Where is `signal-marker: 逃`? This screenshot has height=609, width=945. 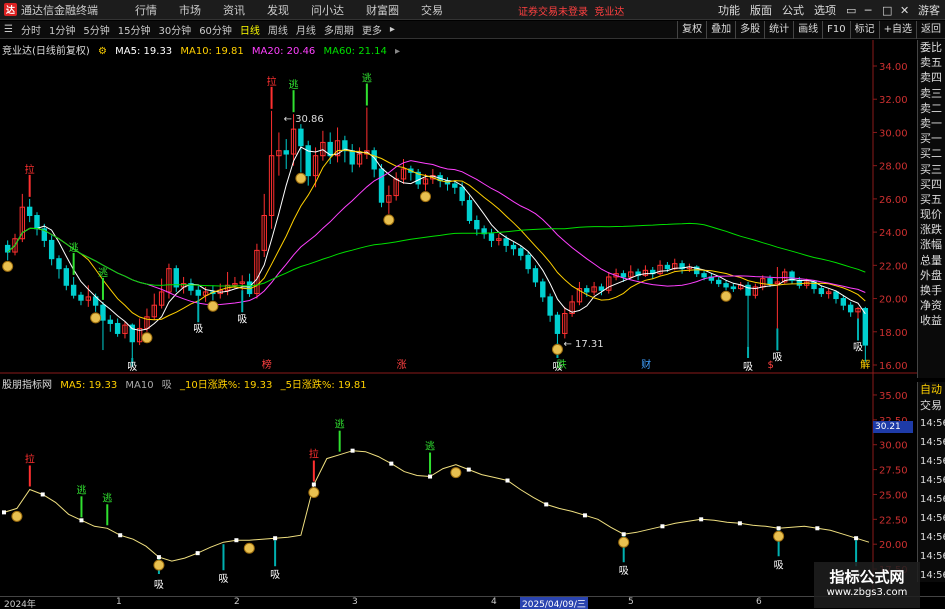 signal-marker: 逃 is located at coordinates (367, 78).